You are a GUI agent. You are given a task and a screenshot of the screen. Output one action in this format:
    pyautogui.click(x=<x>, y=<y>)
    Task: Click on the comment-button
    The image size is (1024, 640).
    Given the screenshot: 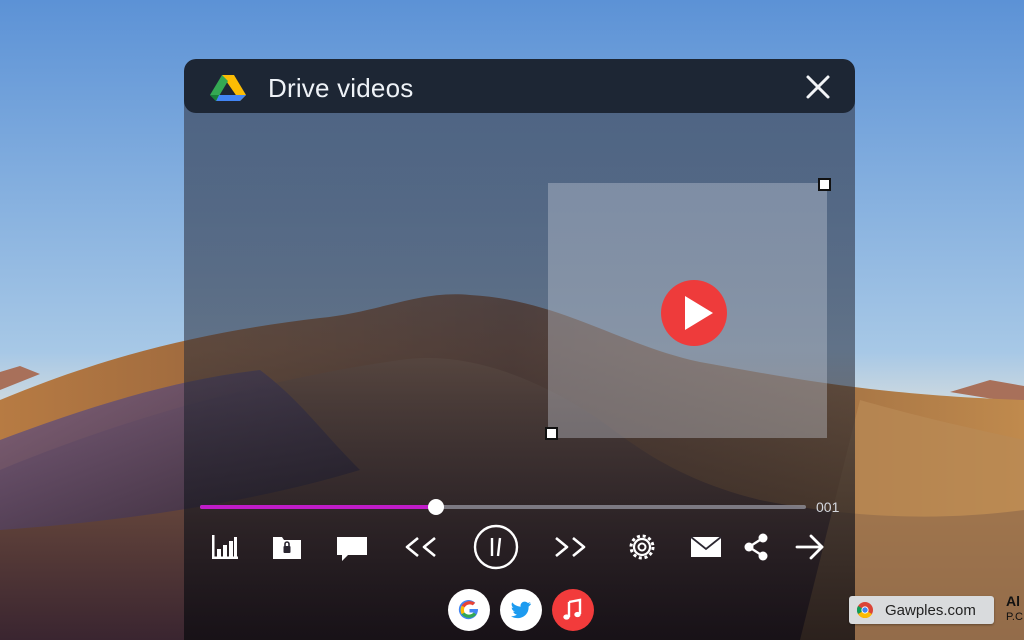 What is the action you would take?
    pyautogui.click(x=352, y=547)
    